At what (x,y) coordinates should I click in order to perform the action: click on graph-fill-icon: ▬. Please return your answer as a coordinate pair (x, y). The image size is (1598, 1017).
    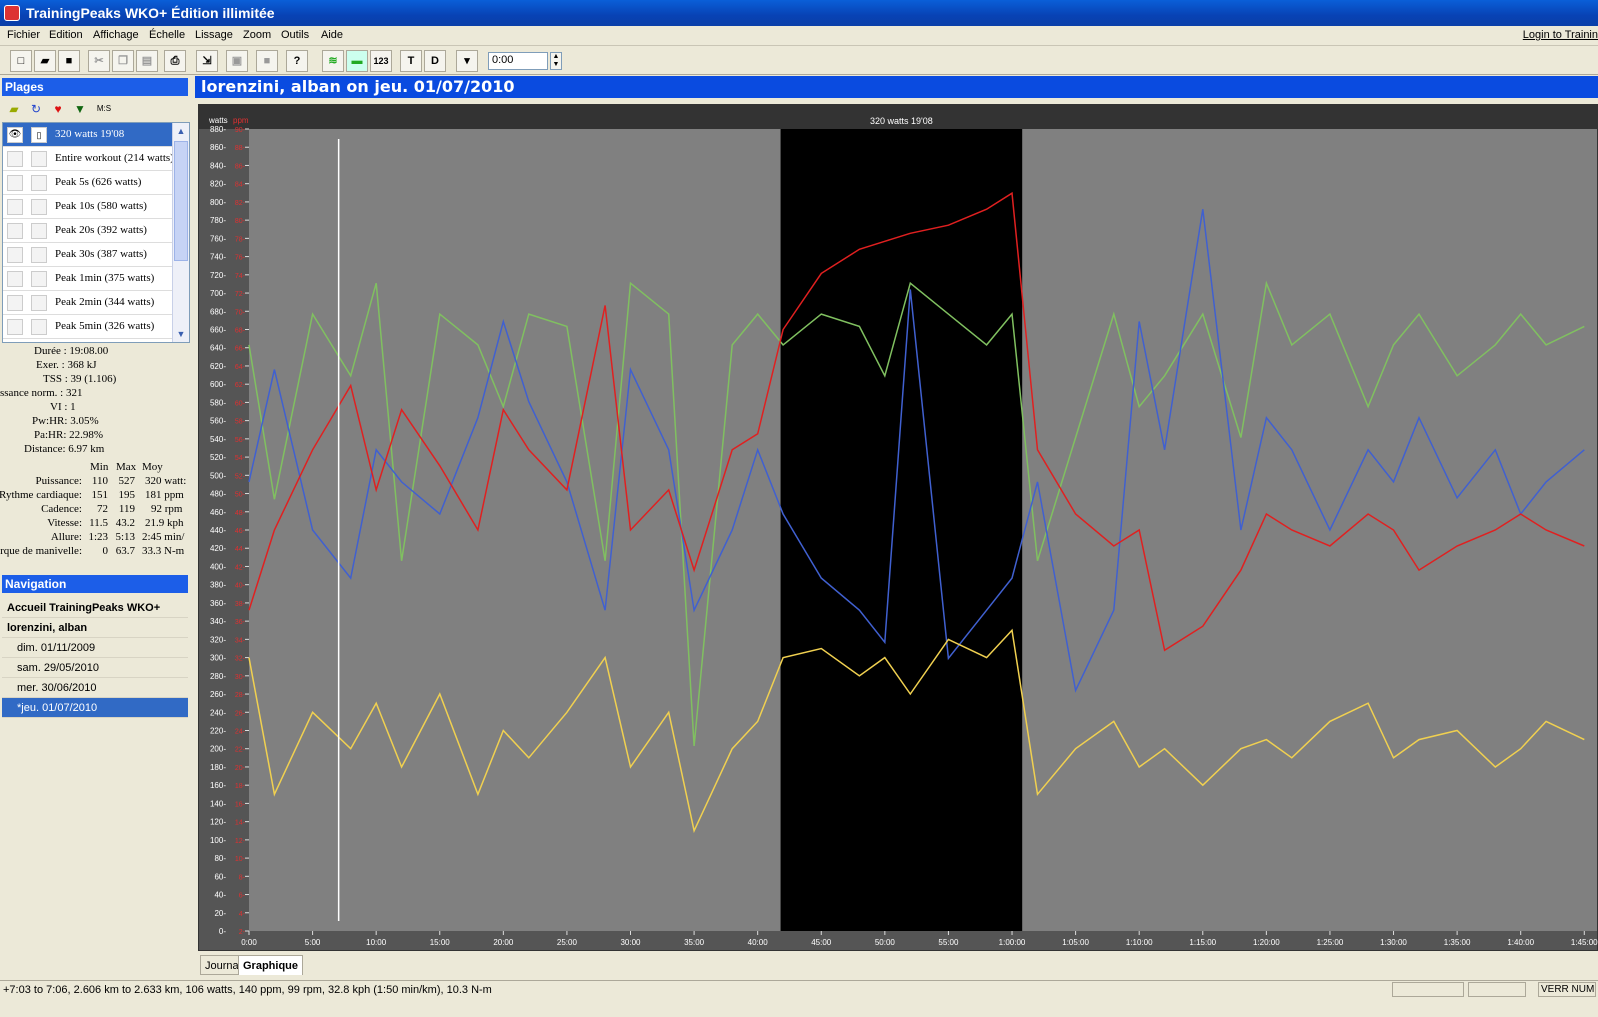
    Looking at the image, I should click on (357, 61).